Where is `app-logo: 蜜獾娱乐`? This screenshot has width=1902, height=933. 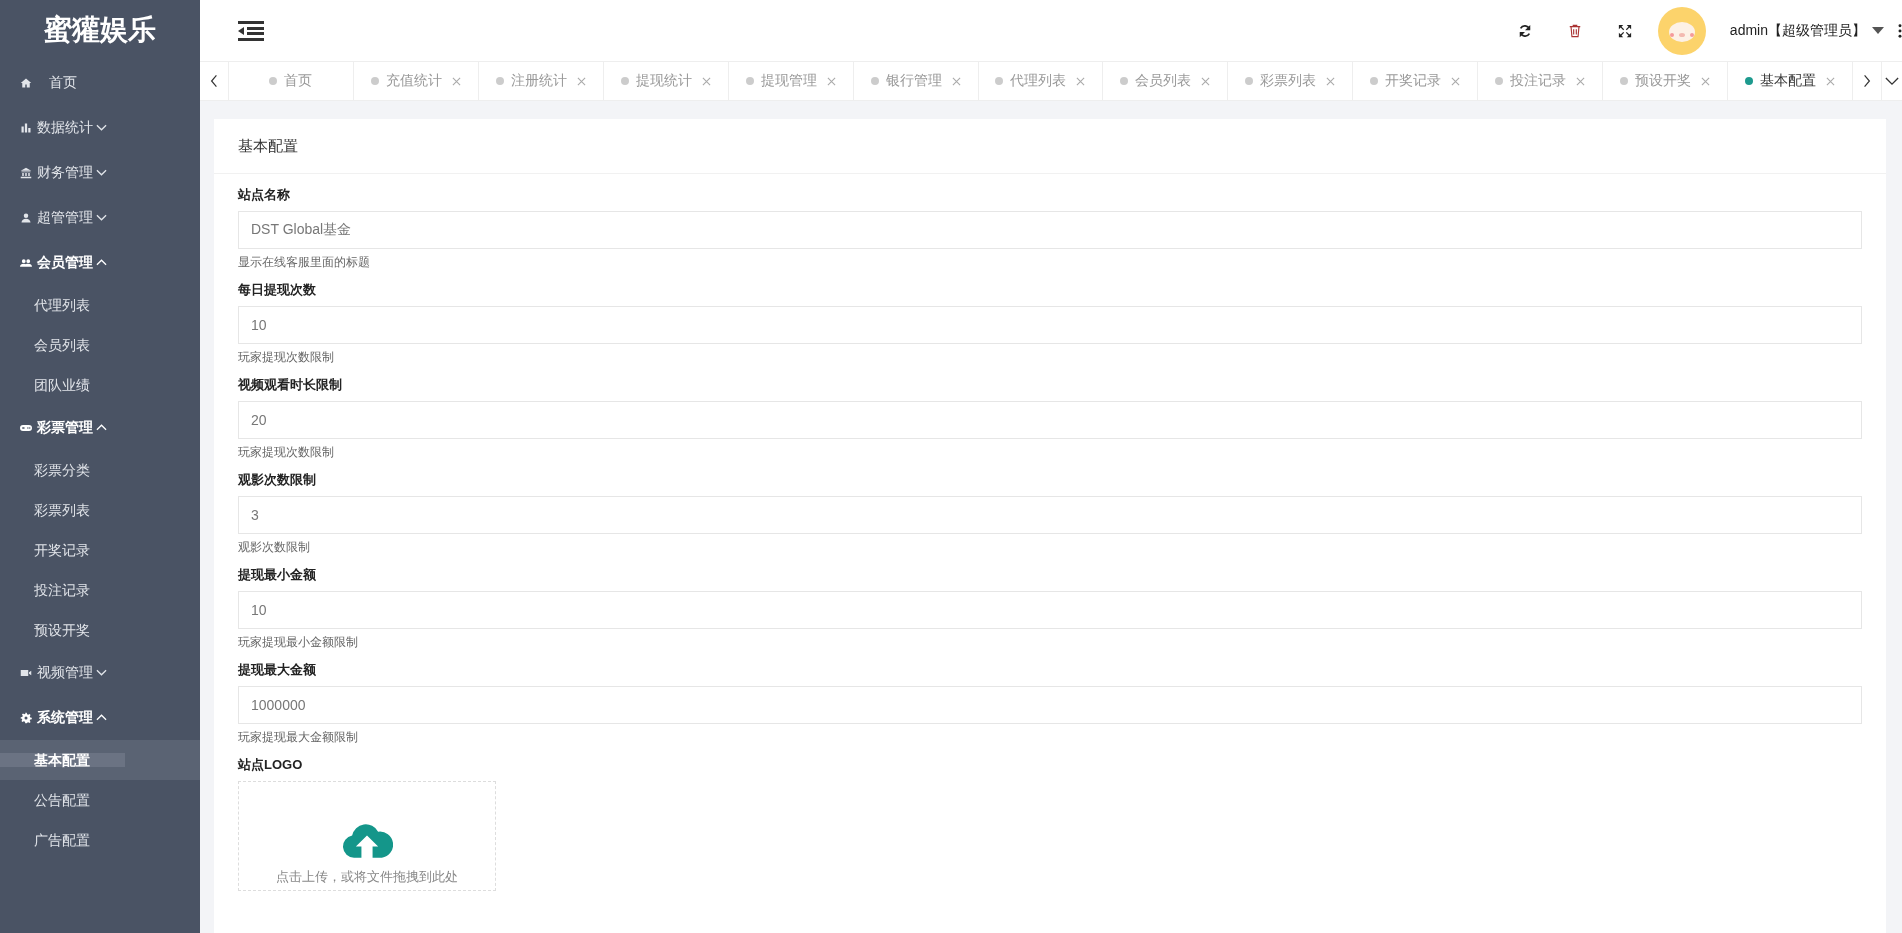
app-logo: 蜜獾娱乐 is located at coordinates (100, 30).